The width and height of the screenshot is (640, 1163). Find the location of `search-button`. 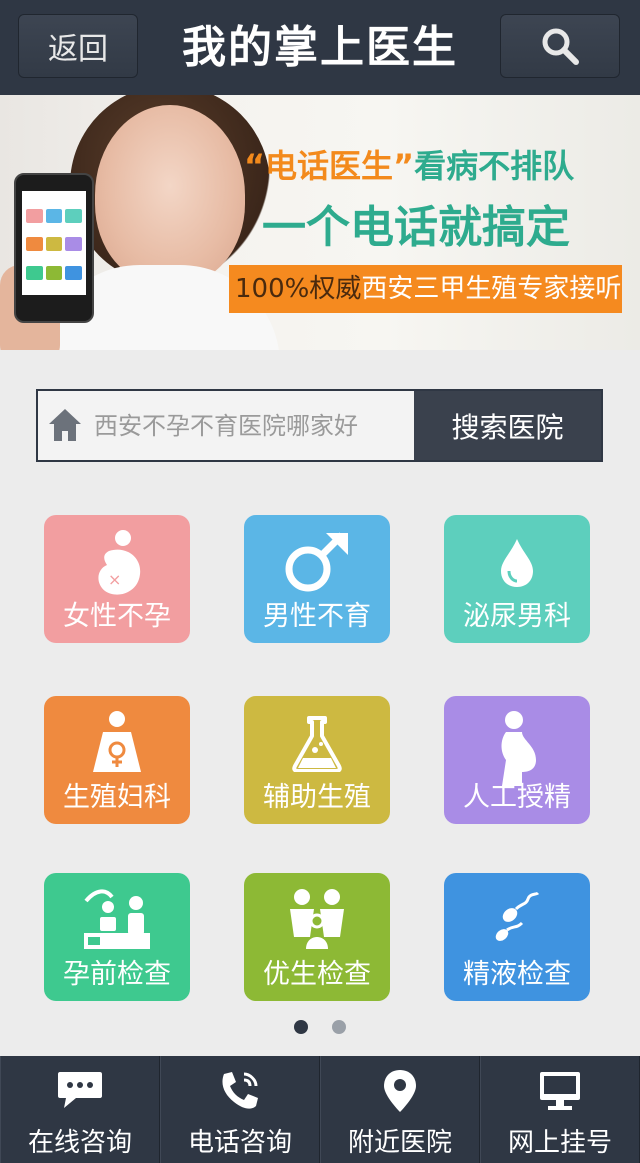

search-button is located at coordinates (560, 46).